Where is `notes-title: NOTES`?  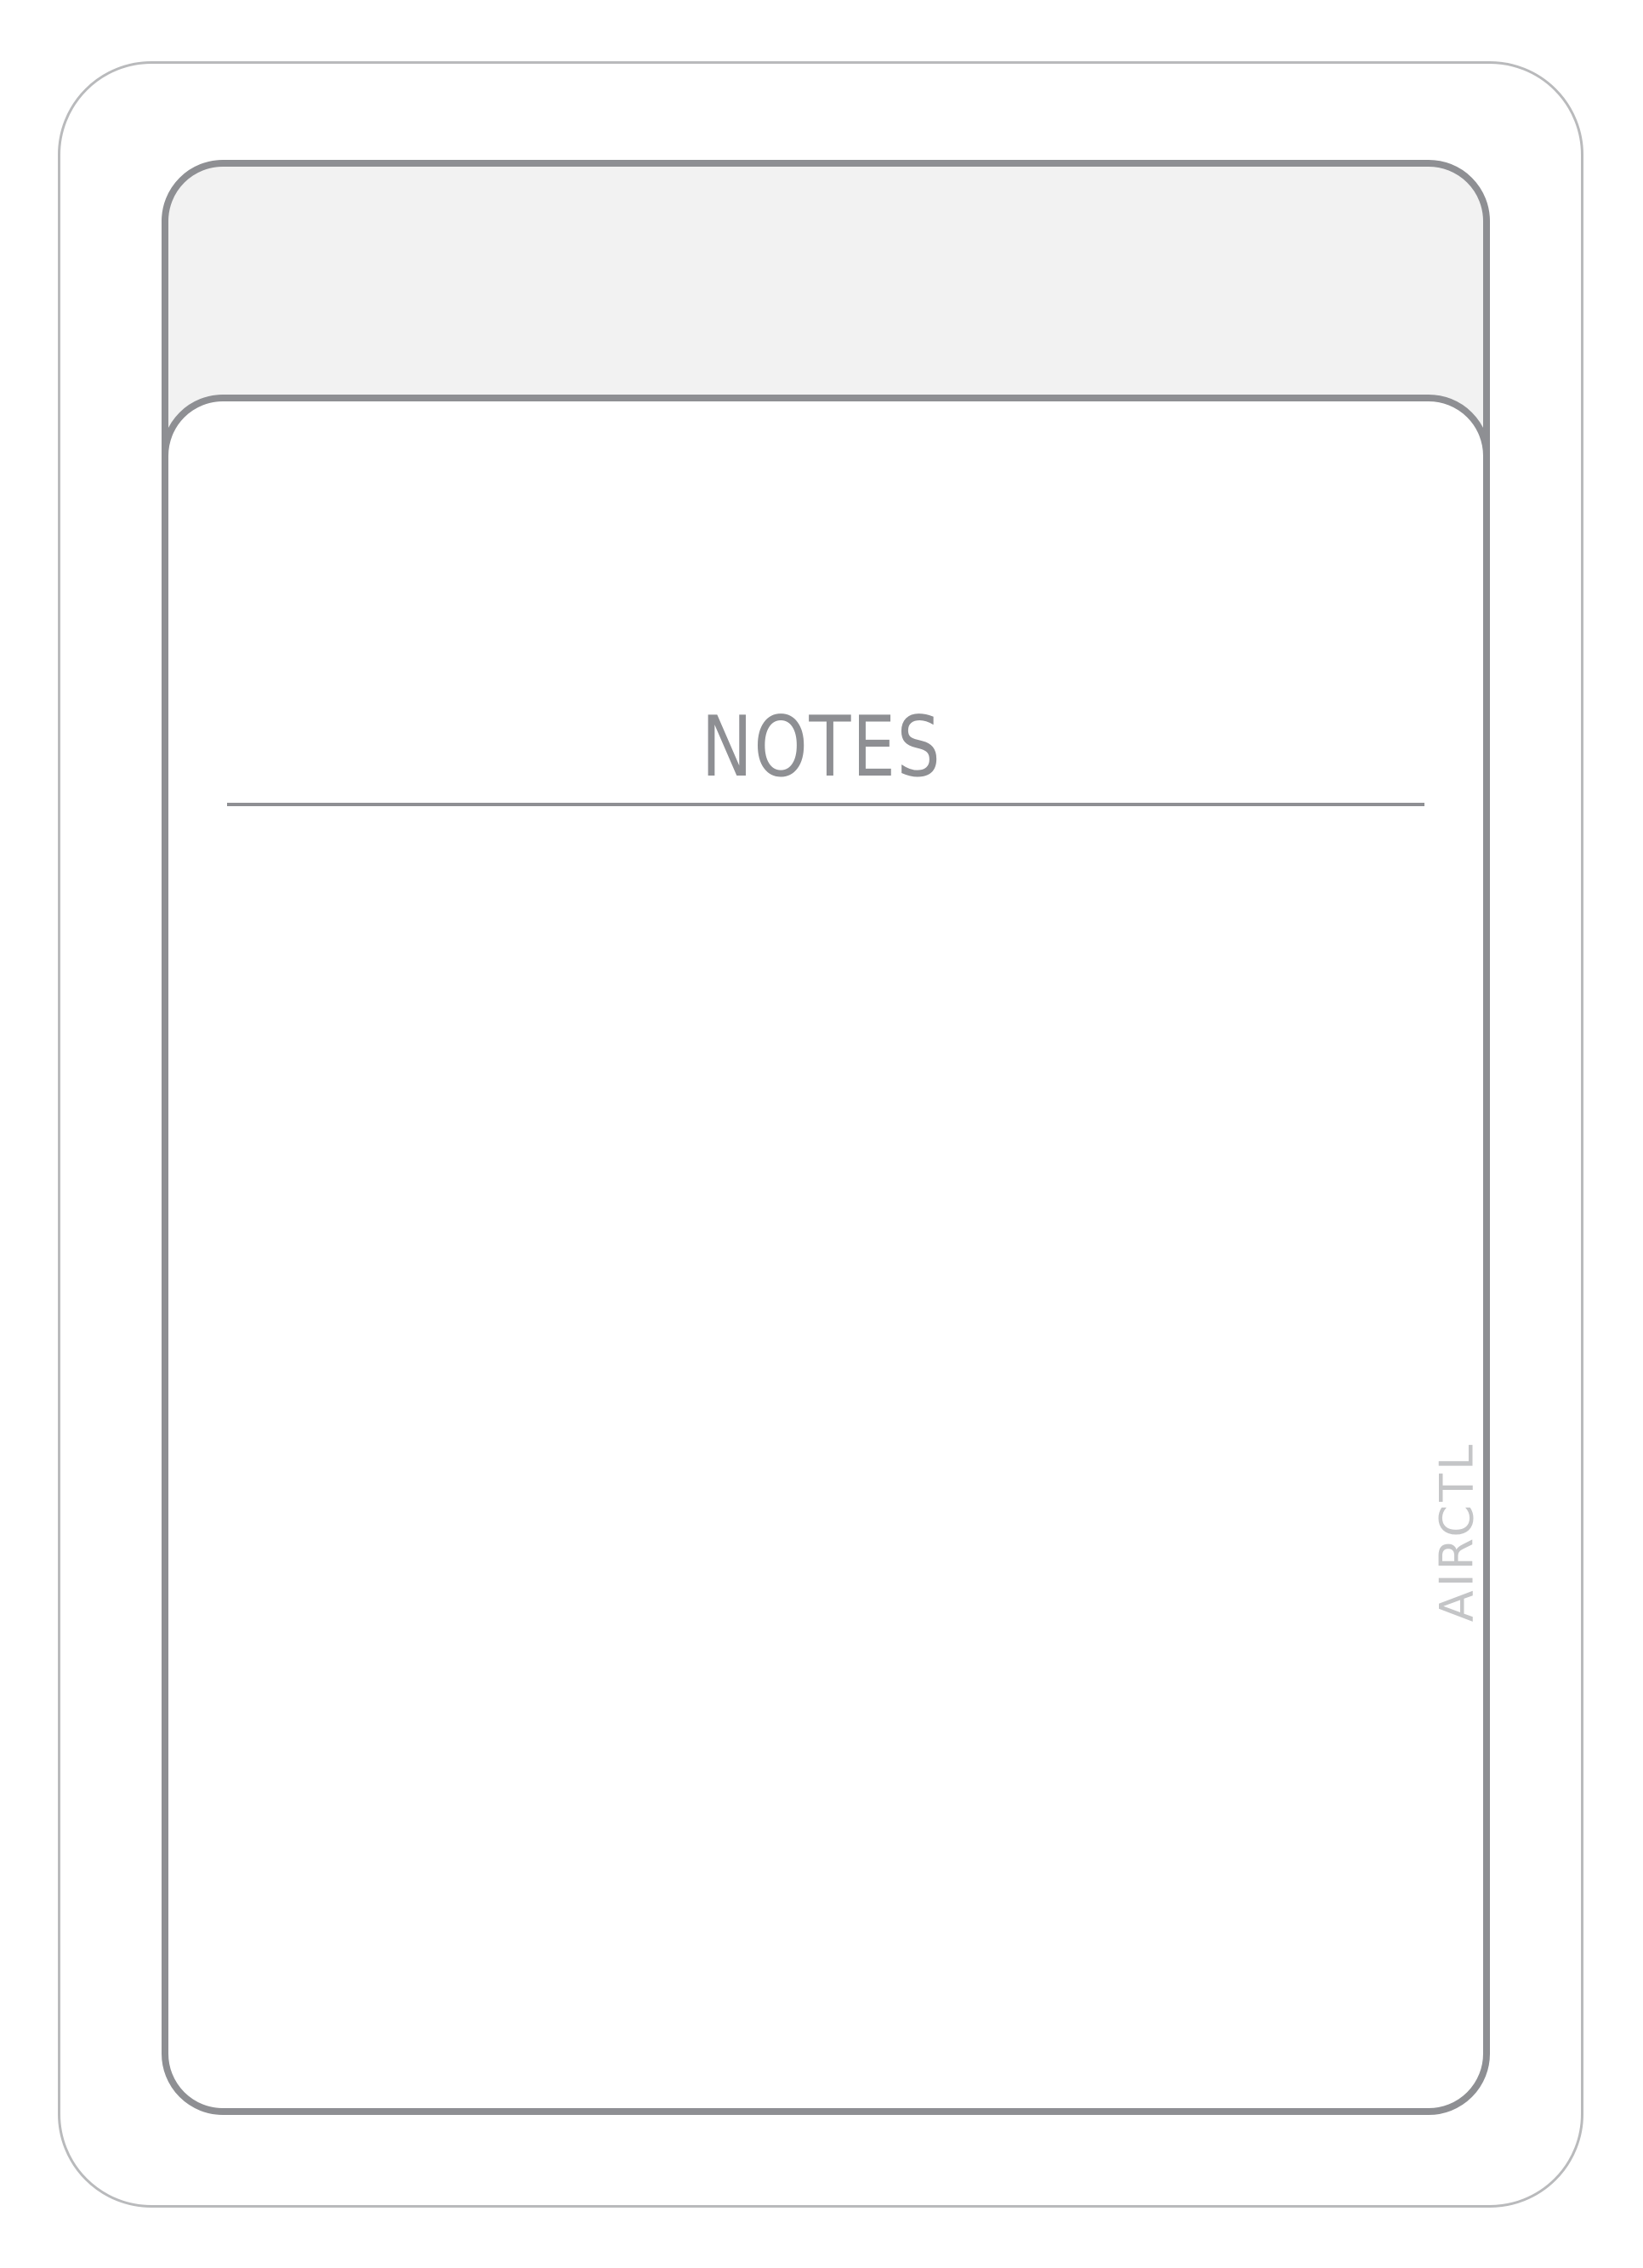
notes-title: NOTES is located at coordinates (821, 747).